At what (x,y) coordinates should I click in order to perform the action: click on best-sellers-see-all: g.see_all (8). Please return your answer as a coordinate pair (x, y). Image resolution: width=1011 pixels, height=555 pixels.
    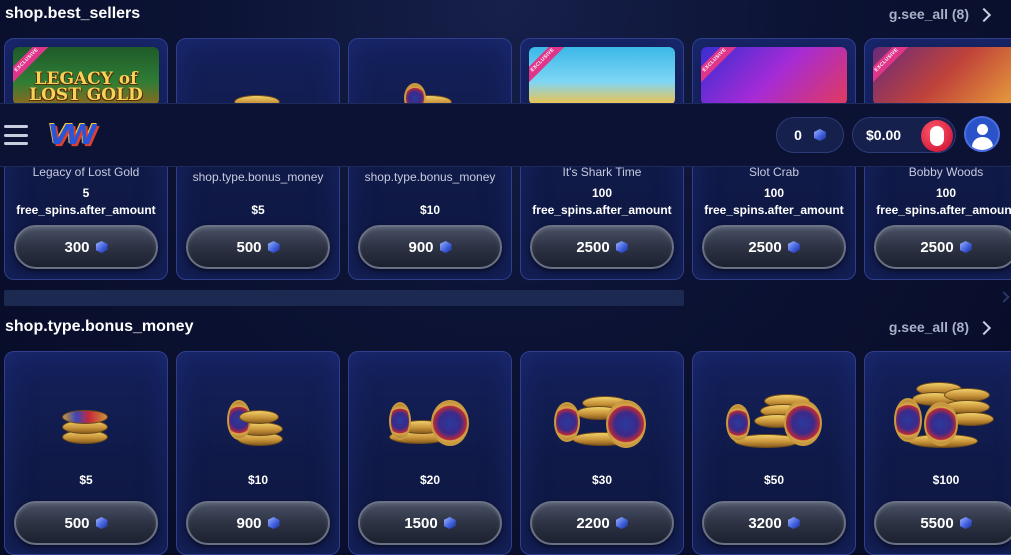
    Looking at the image, I should click on (940, 14).